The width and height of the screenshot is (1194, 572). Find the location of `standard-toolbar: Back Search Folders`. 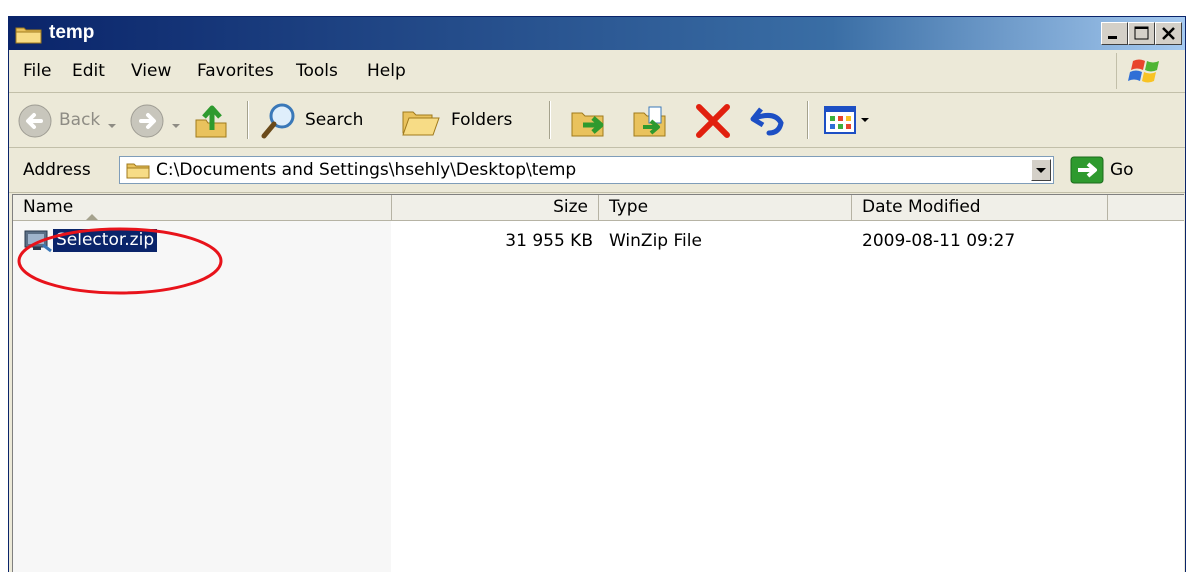

standard-toolbar: Back Search Folders is located at coordinates (597, 120).